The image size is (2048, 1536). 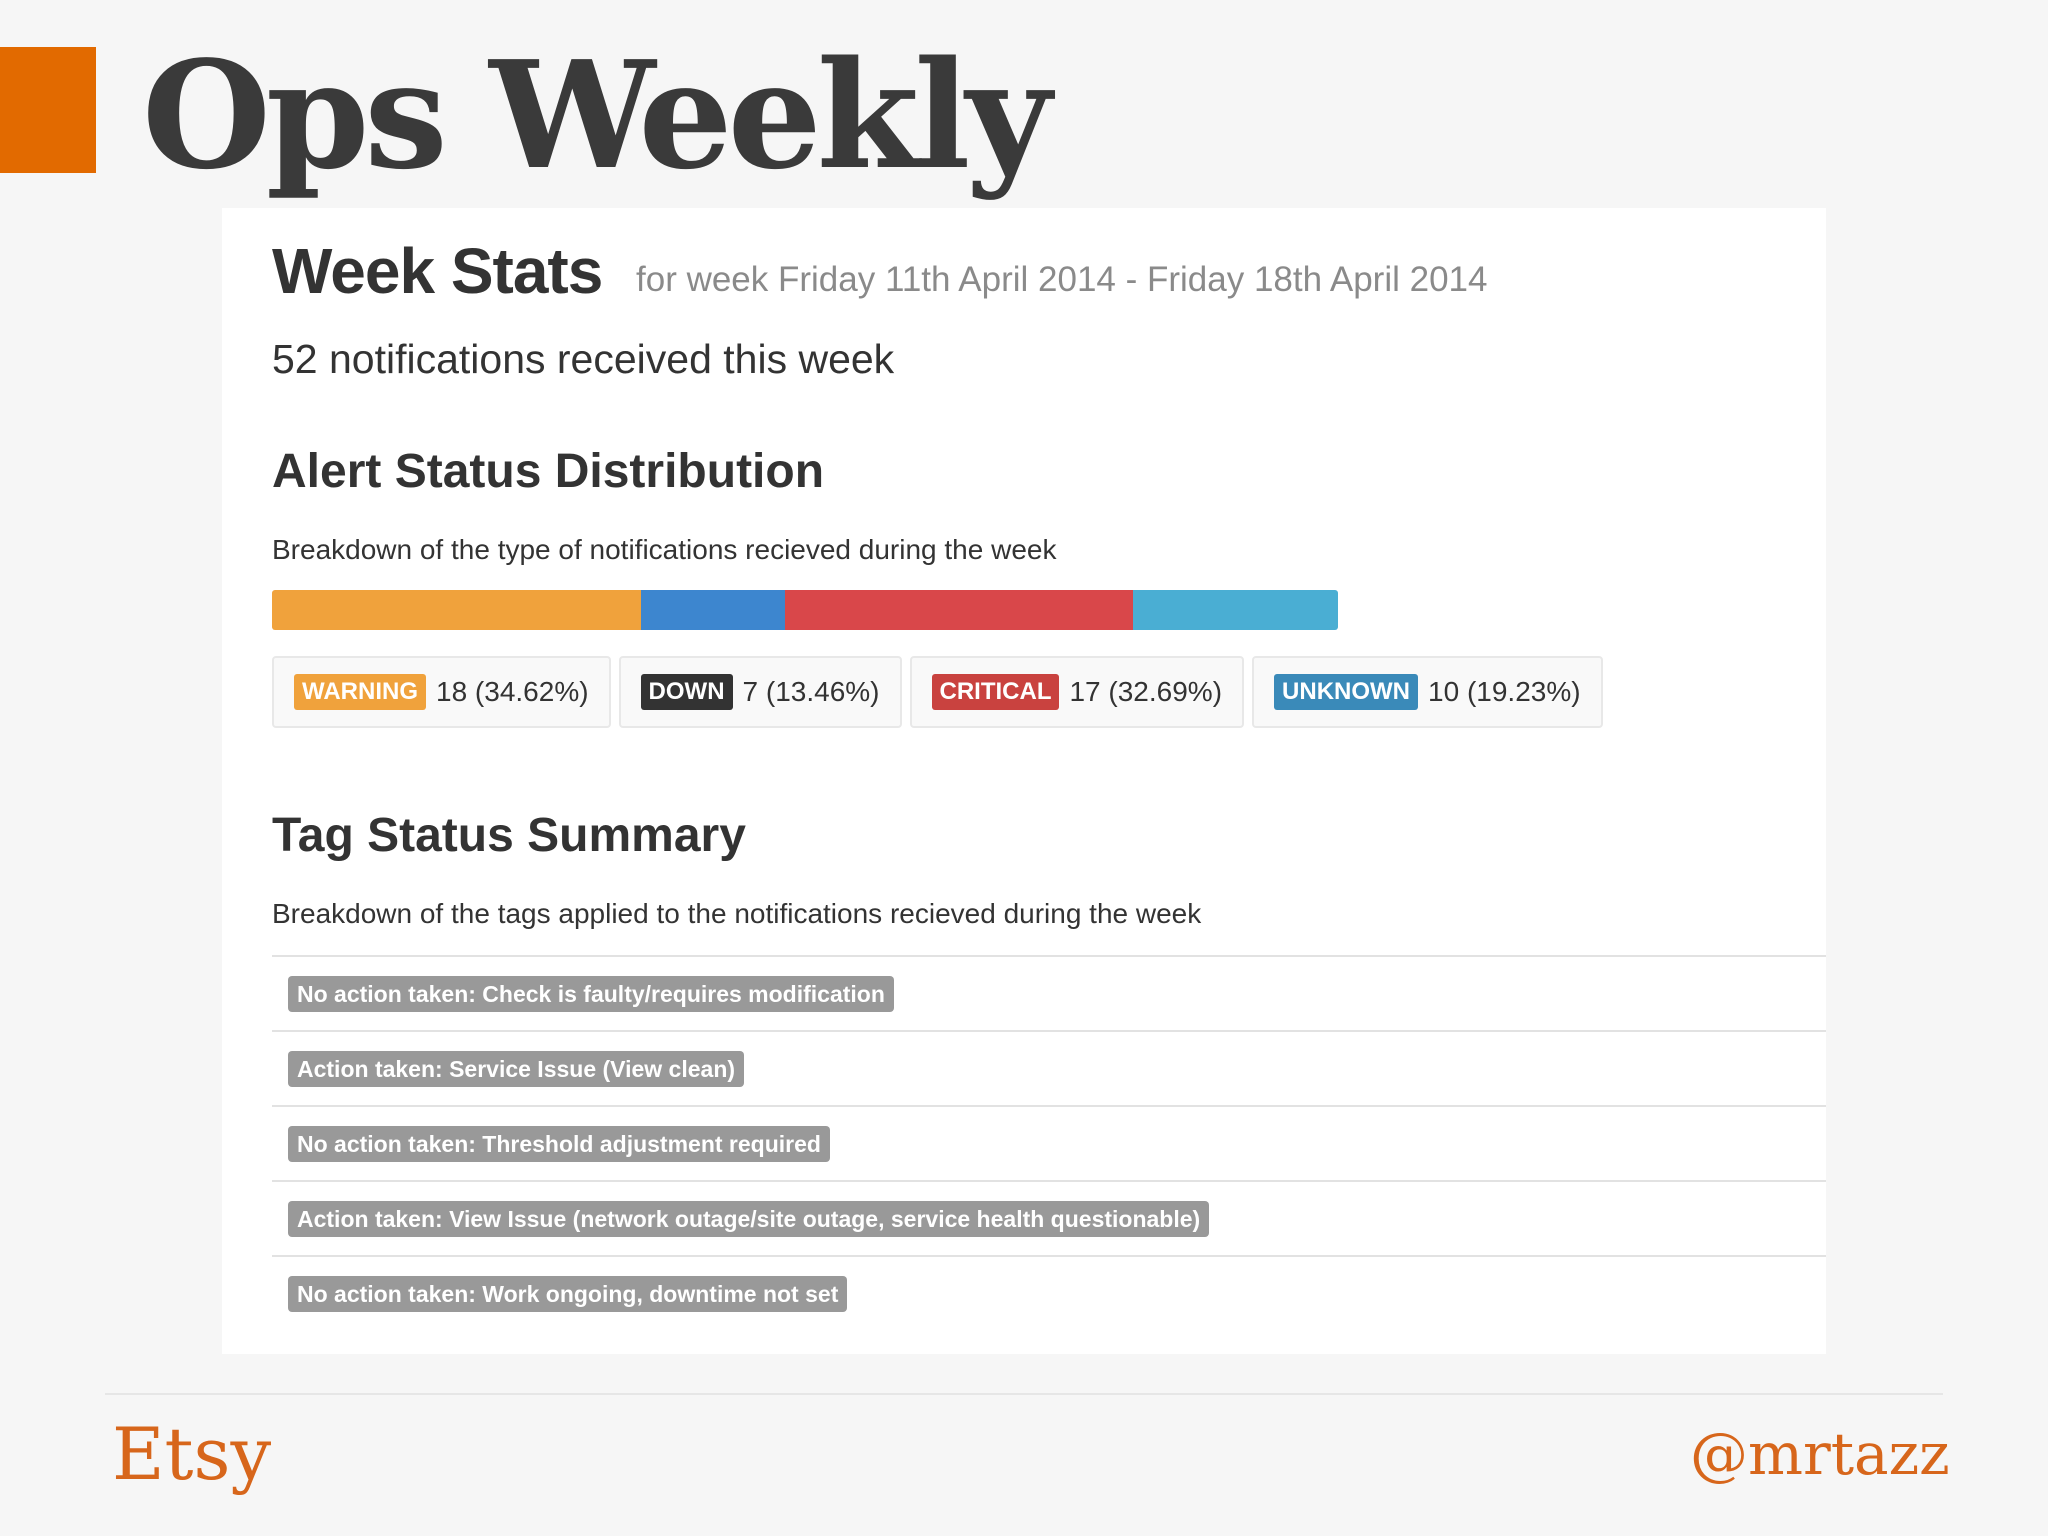 I want to click on status-count: 10 (19.23%), so click(x=1504, y=691).